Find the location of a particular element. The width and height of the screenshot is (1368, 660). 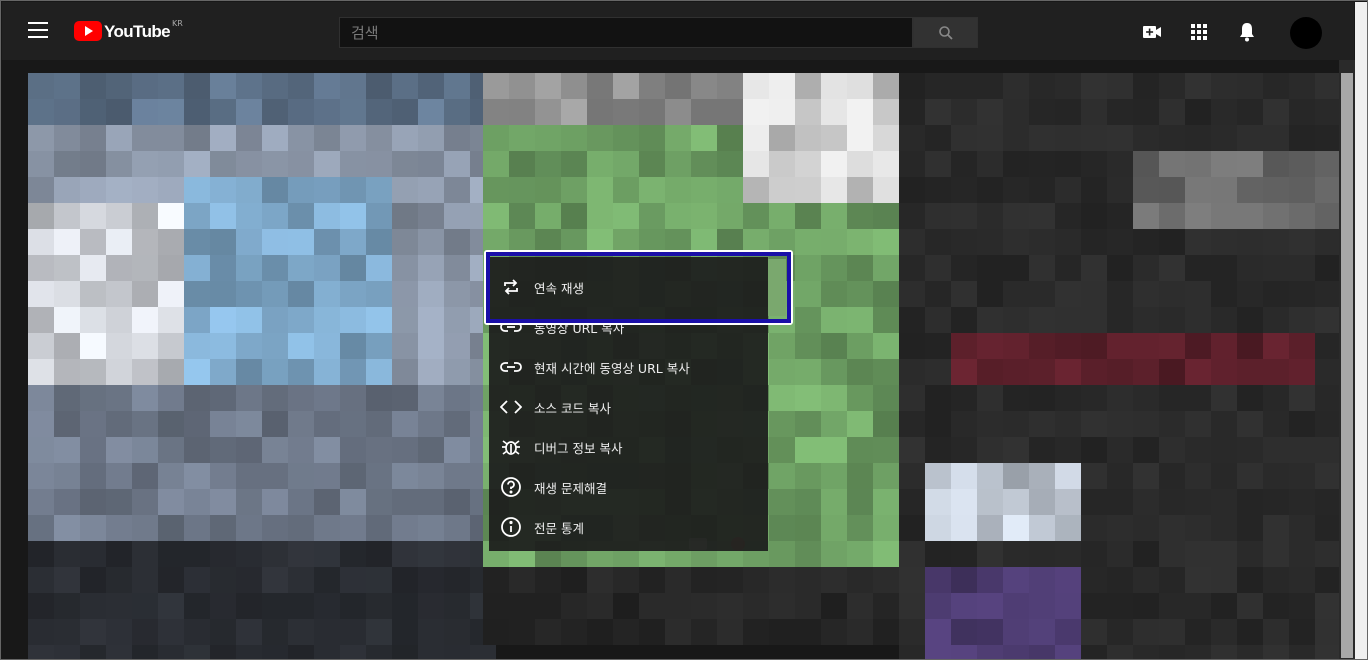

context-menu-item-label: 전문 통계 is located at coordinates (559, 528).